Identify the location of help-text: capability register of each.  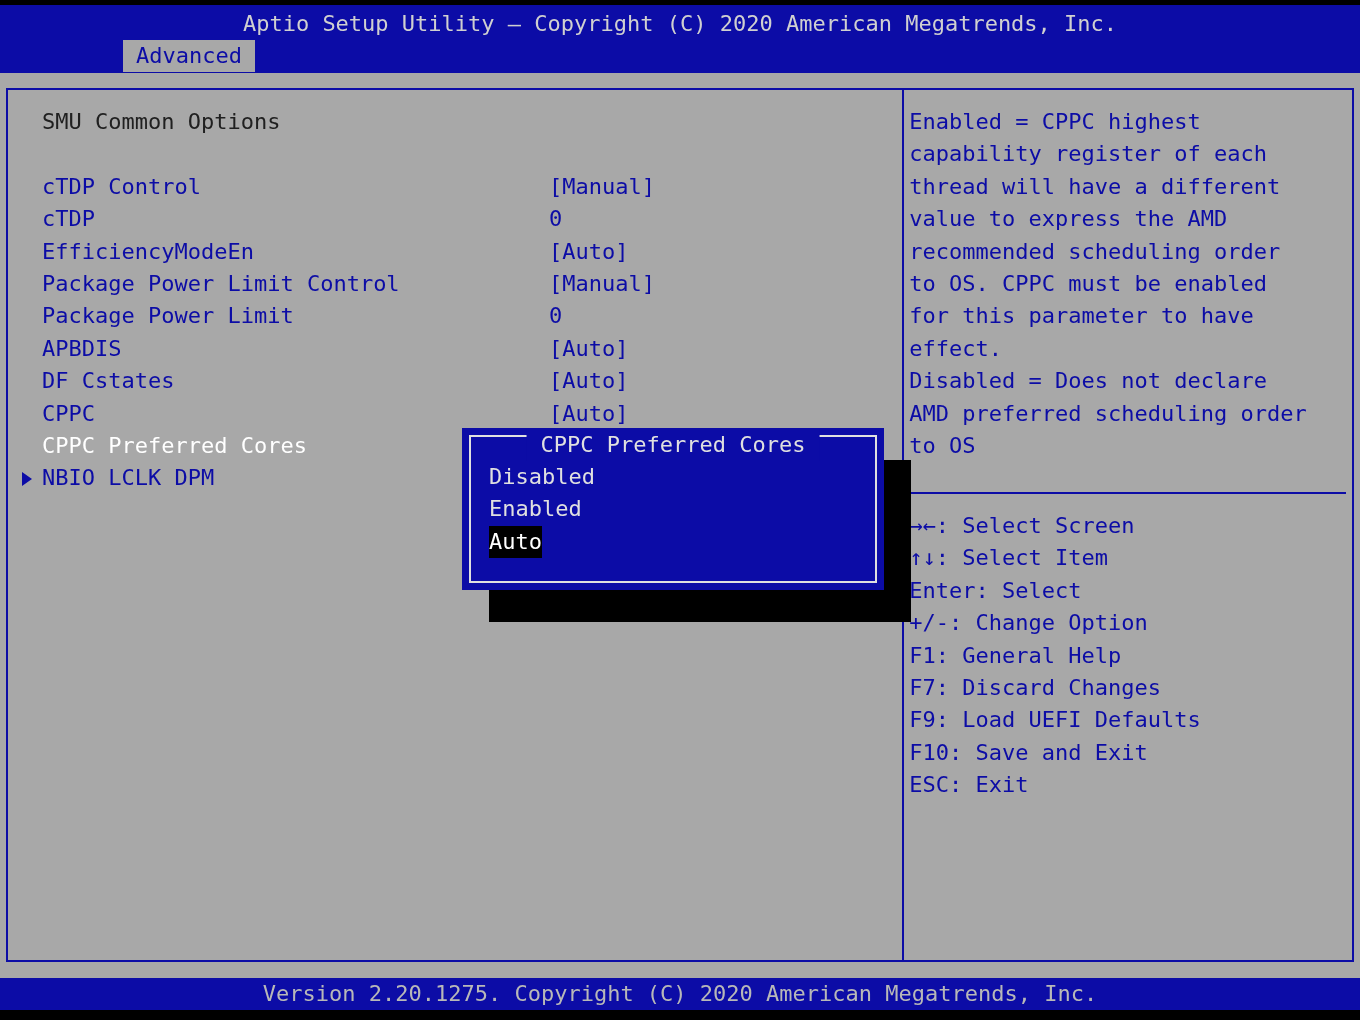
(1088, 154).